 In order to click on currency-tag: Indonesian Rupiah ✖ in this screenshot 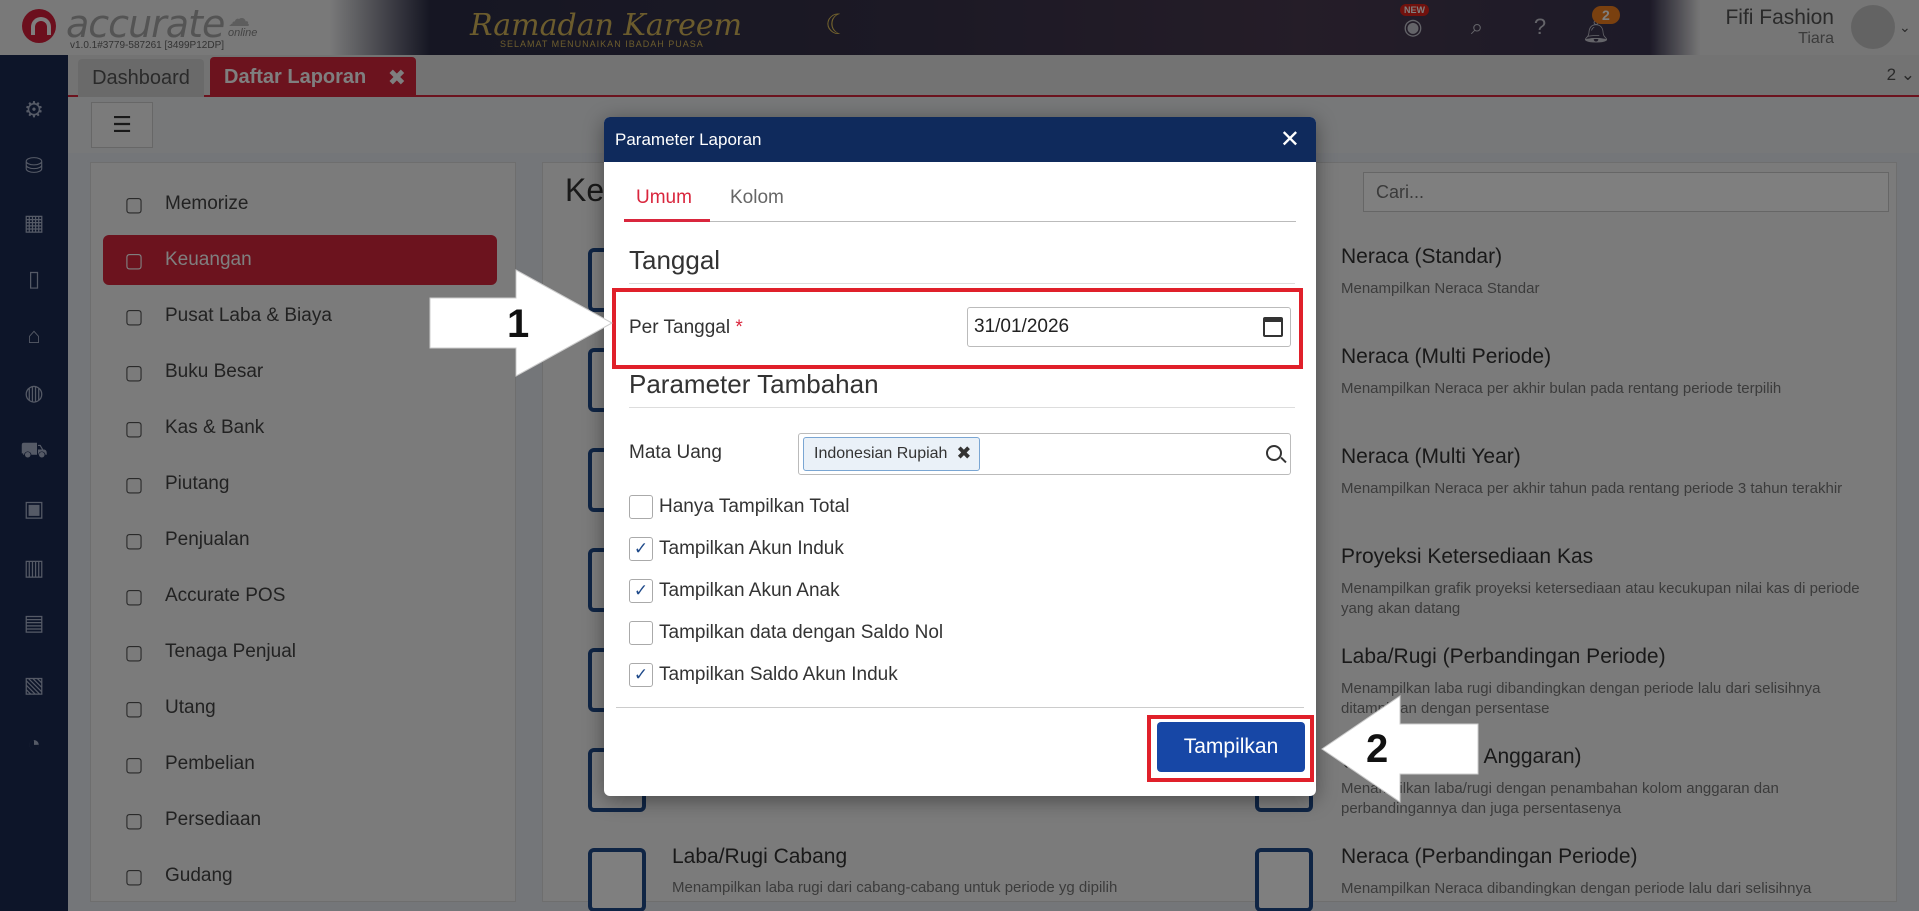, I will do `click(892, 454)`.